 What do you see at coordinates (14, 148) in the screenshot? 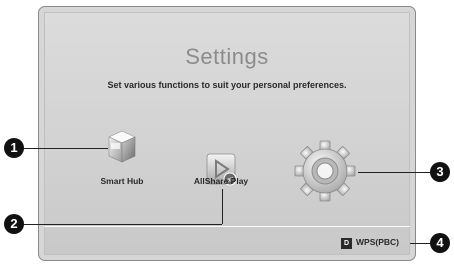
I see `callout-1: 1` at bounding box center [14, 148].